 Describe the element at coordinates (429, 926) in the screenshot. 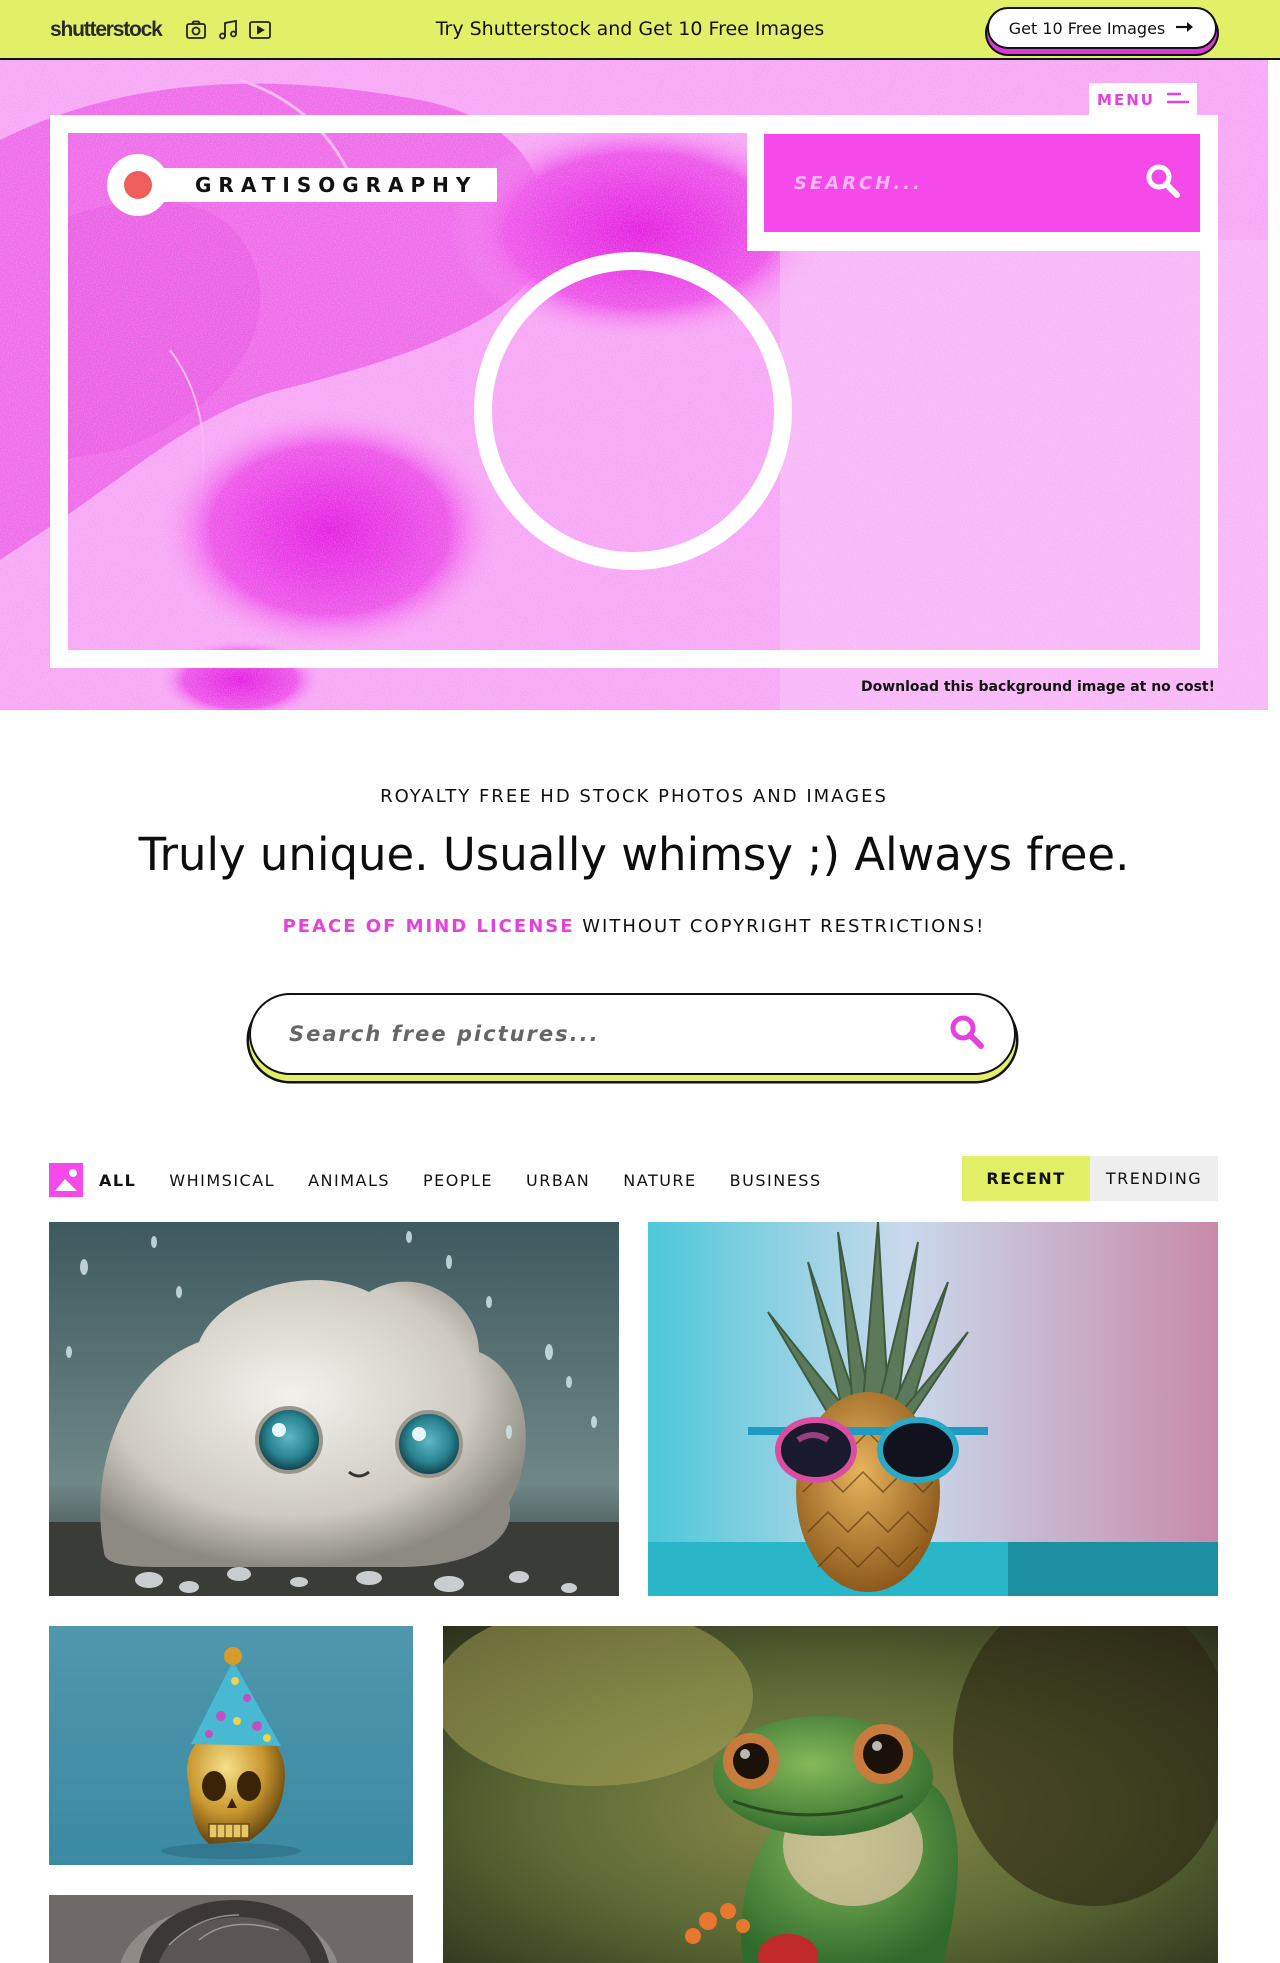

I see `peace-of-mind-license-link: PEACE OF MIND LICENSE` at that location.